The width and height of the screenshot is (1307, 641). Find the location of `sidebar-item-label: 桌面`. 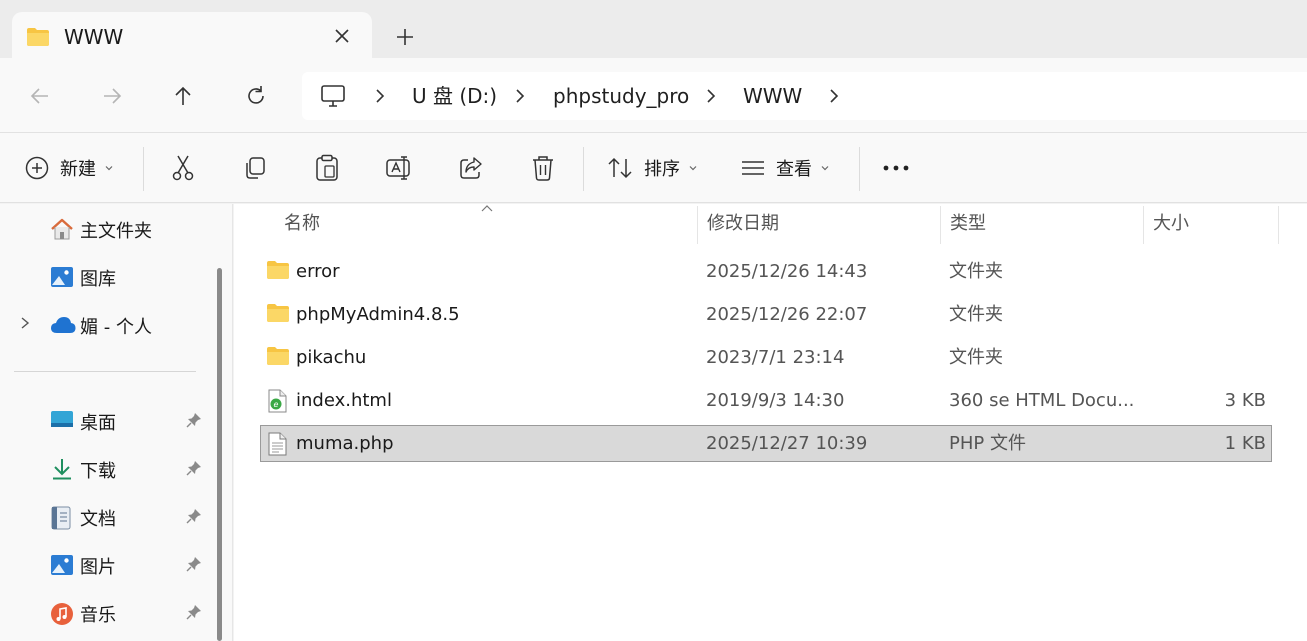

sidebar-item-label: 桌面 is located at coordinates (98, 423).